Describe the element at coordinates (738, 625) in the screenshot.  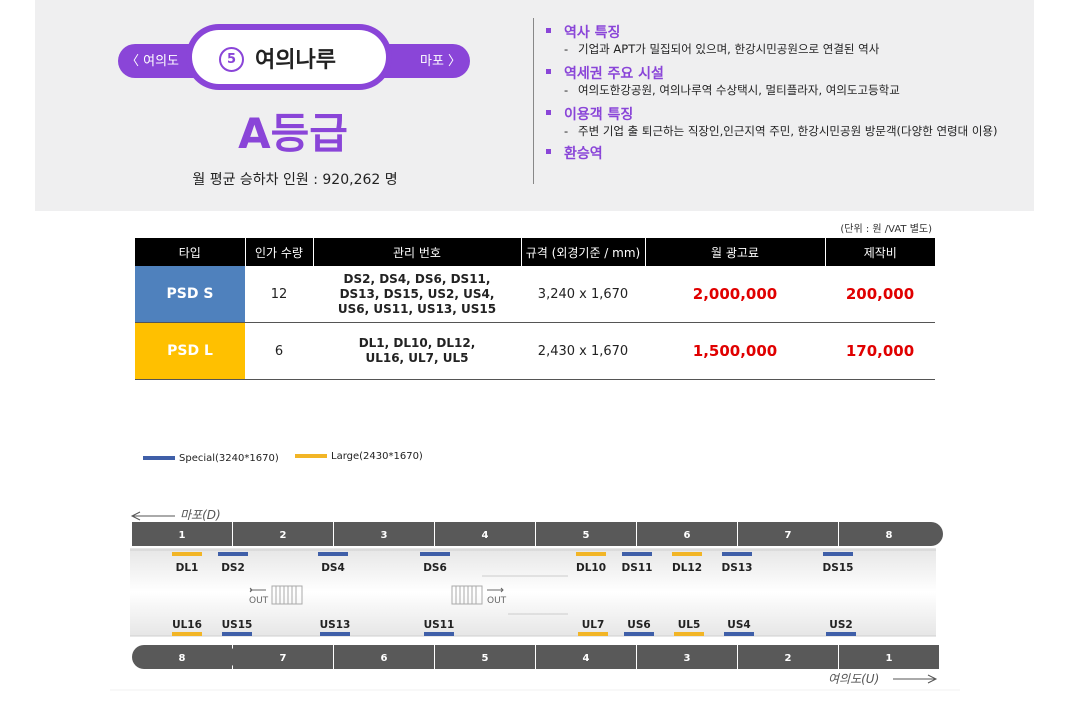
I see `door-label: US4` at that location.